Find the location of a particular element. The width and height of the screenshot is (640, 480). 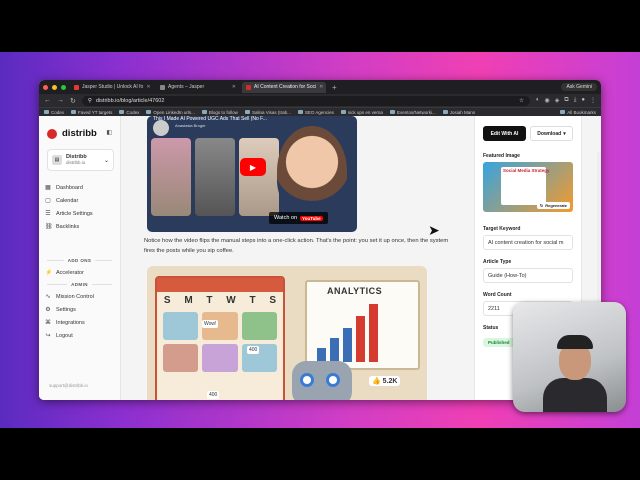

robot-eye is located at coordinates (307, 380).